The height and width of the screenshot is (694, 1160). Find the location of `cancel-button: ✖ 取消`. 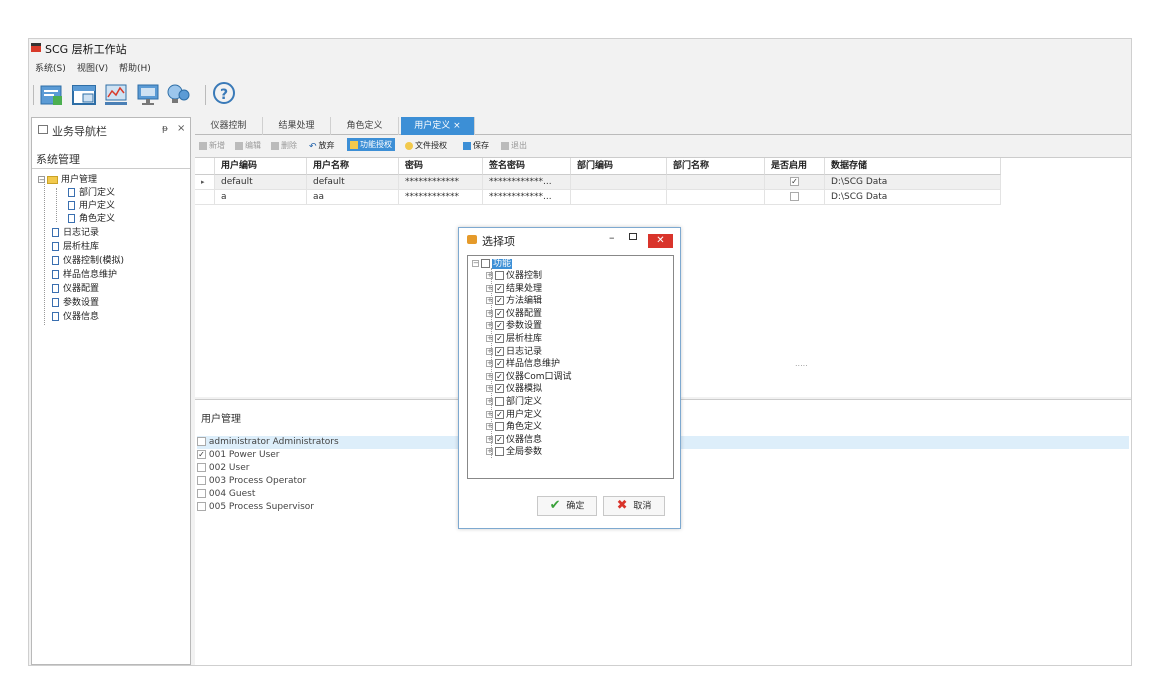

cancel-button: ✖ 取消 is located at coordinates (634, 506).